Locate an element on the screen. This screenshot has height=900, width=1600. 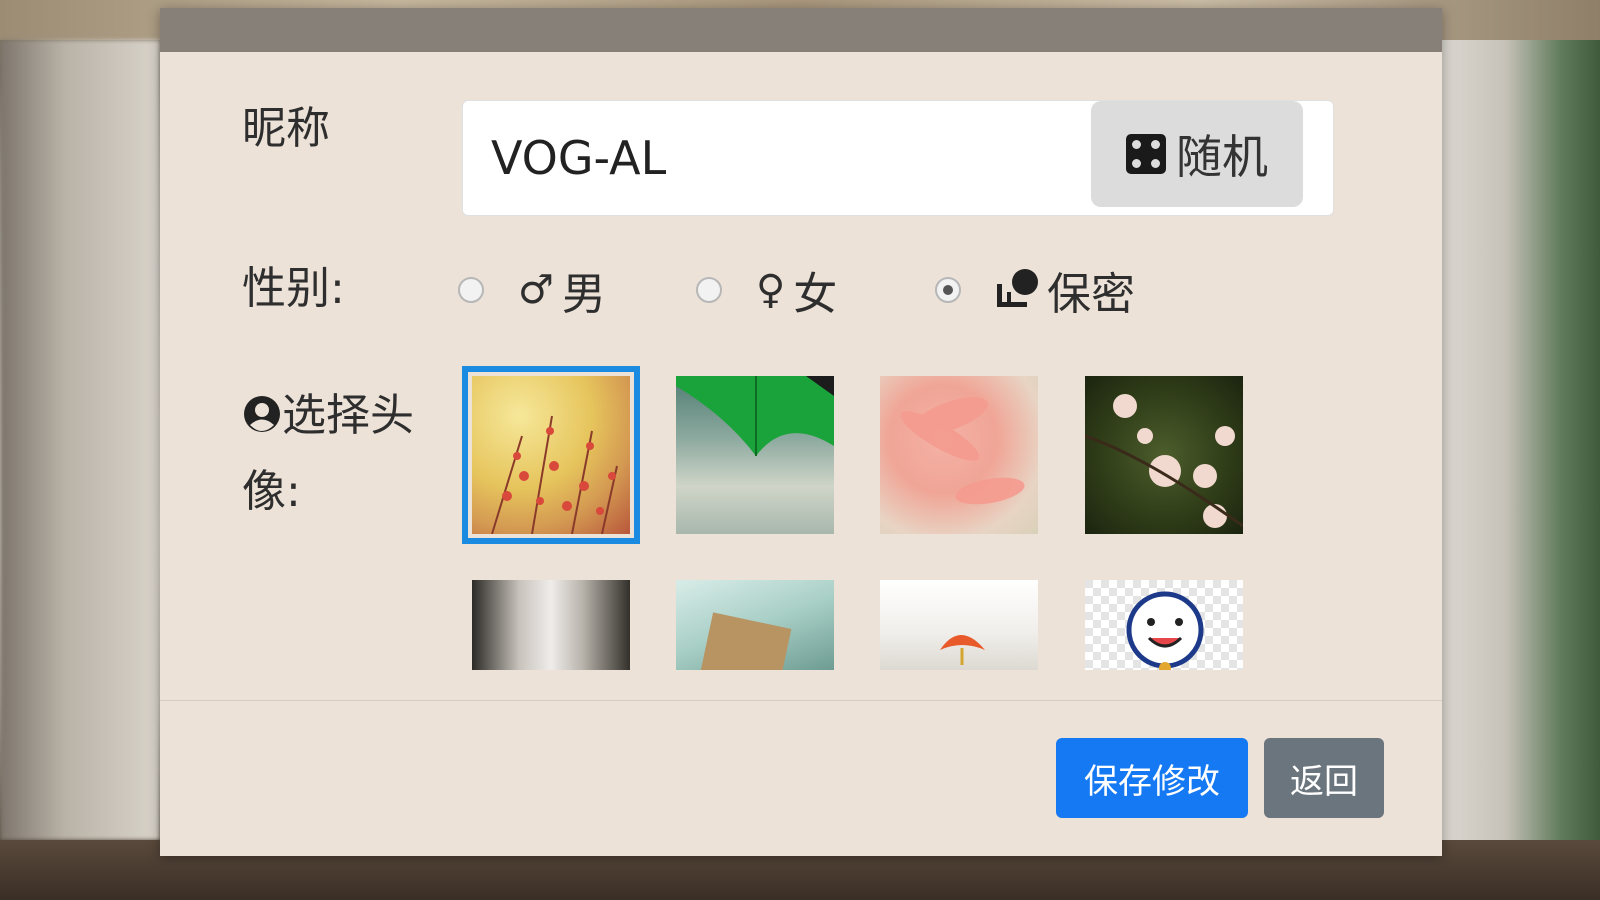
background-left is located at coordinates (80, 440).